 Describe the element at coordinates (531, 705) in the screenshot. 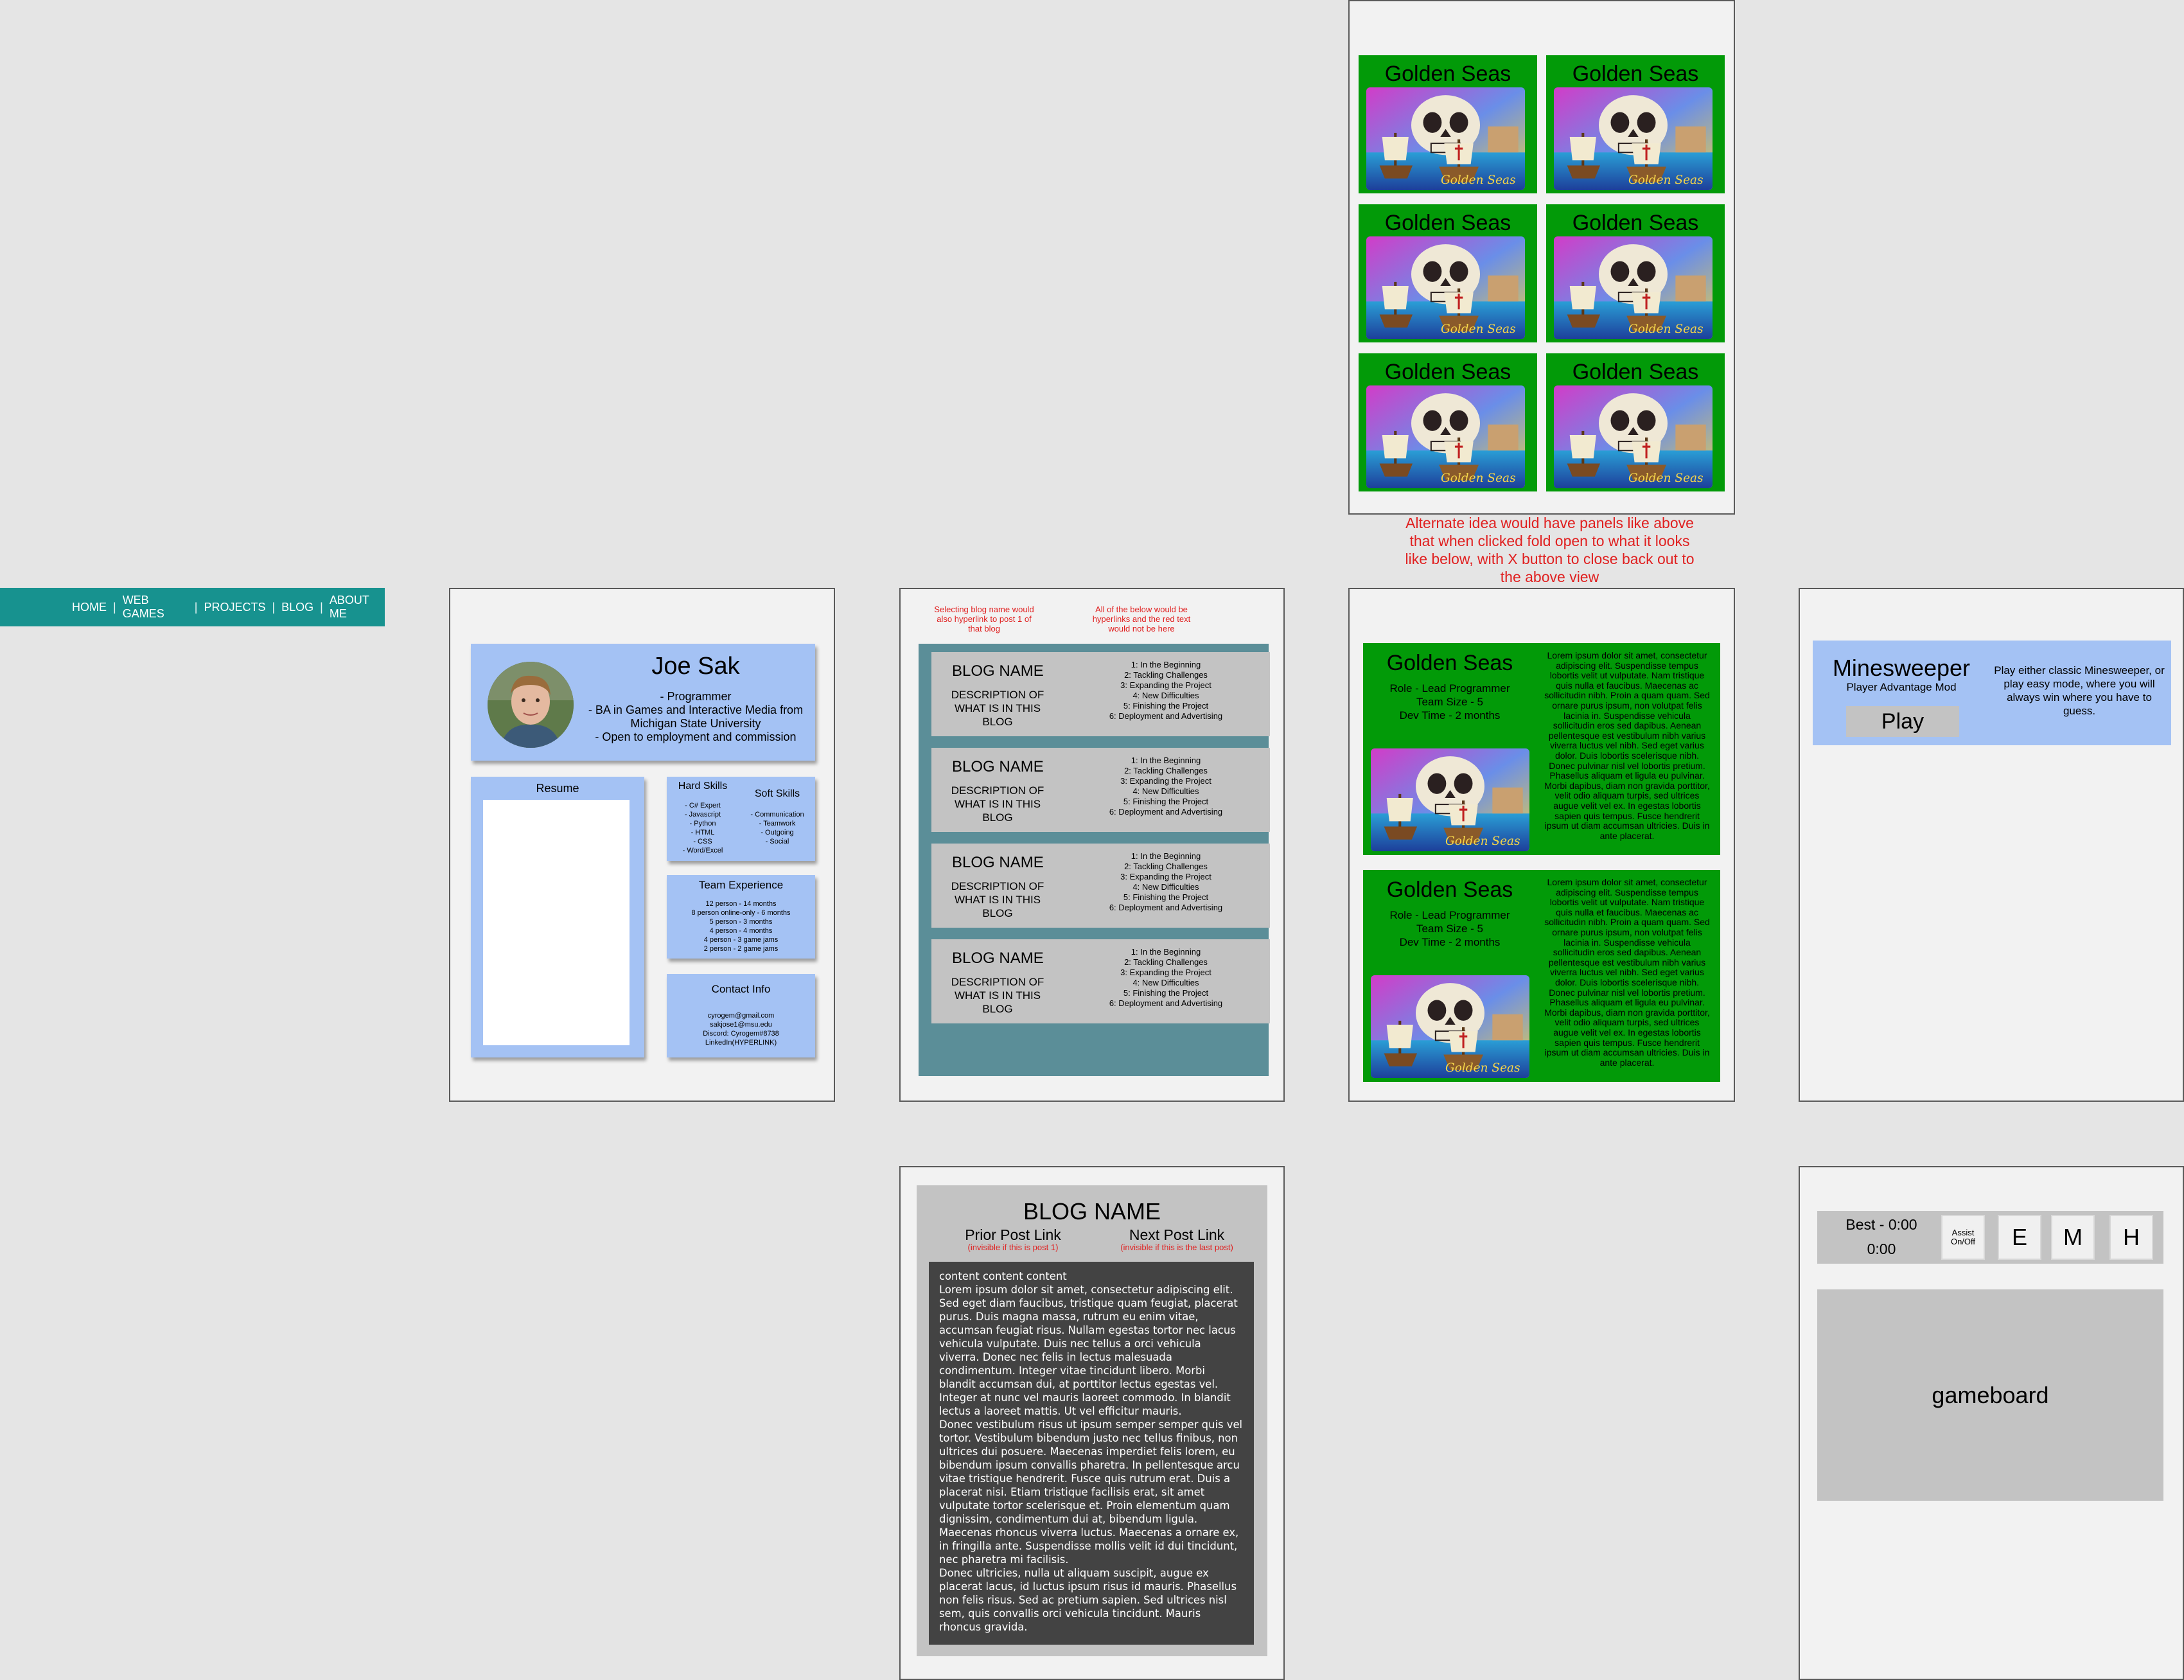

I see `avatar` at that location.